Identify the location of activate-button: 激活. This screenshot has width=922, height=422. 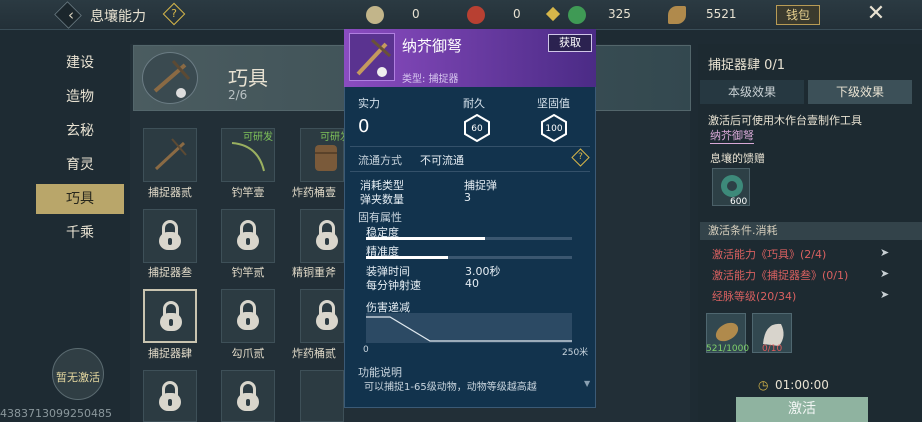
(802, 409).